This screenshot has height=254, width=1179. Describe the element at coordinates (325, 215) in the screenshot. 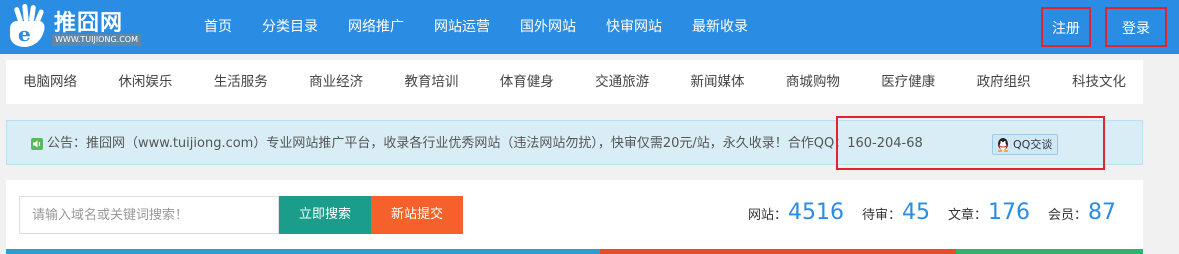

I see `search-button: 立即搜索` at that location.